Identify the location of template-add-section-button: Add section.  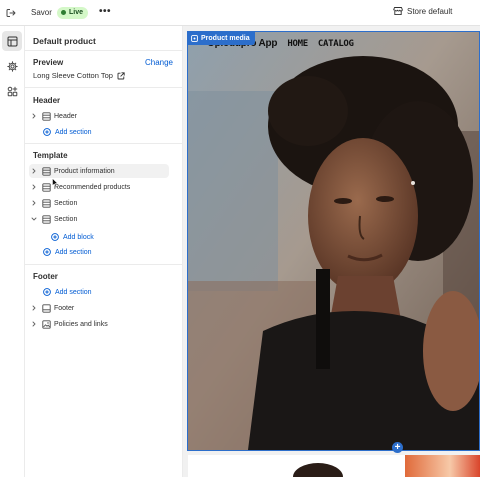
(67, 252).